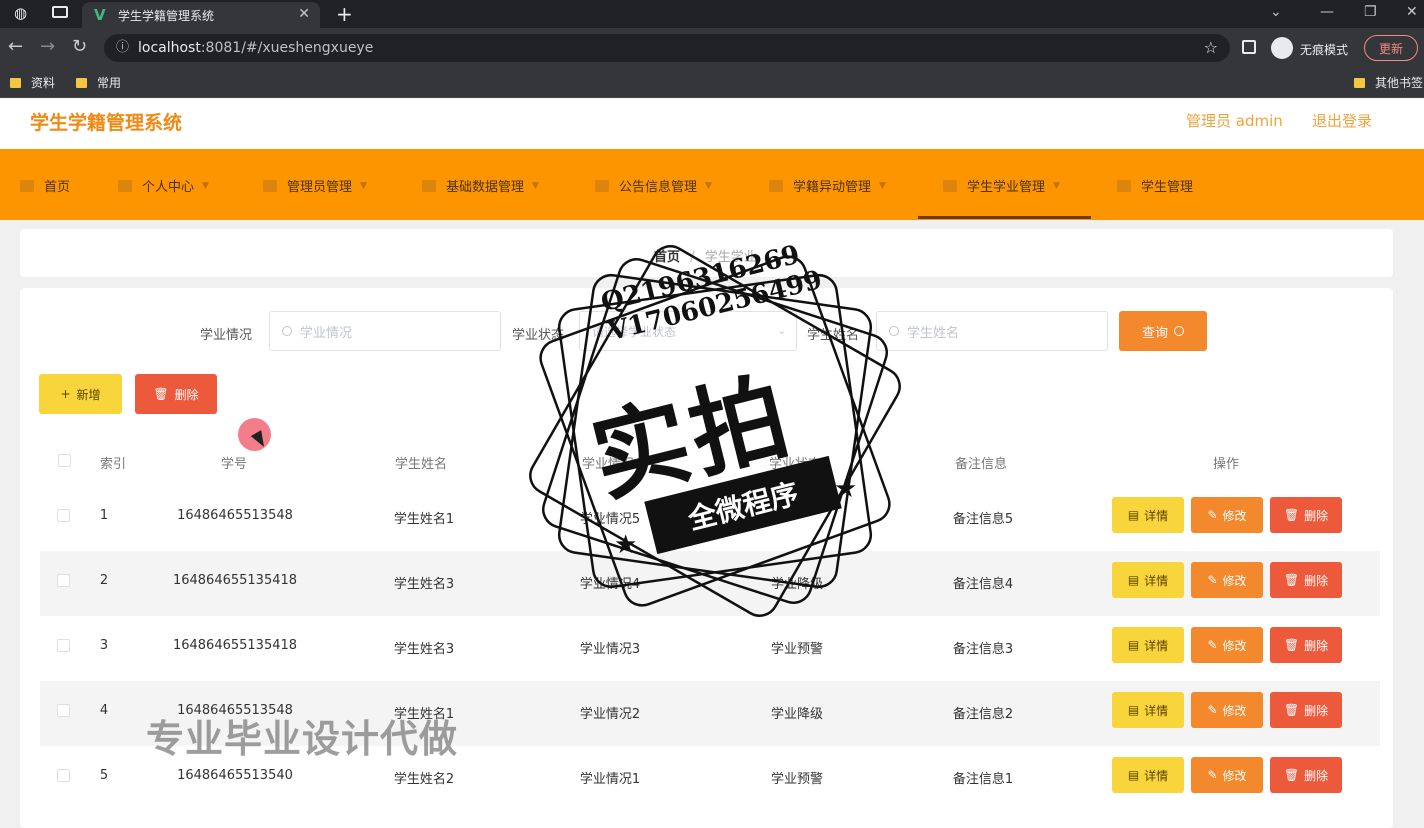  What do you see at coordinates (1359, 82) in the screenshot?
I see `folder-icon` at bounding box center [1359, 82].